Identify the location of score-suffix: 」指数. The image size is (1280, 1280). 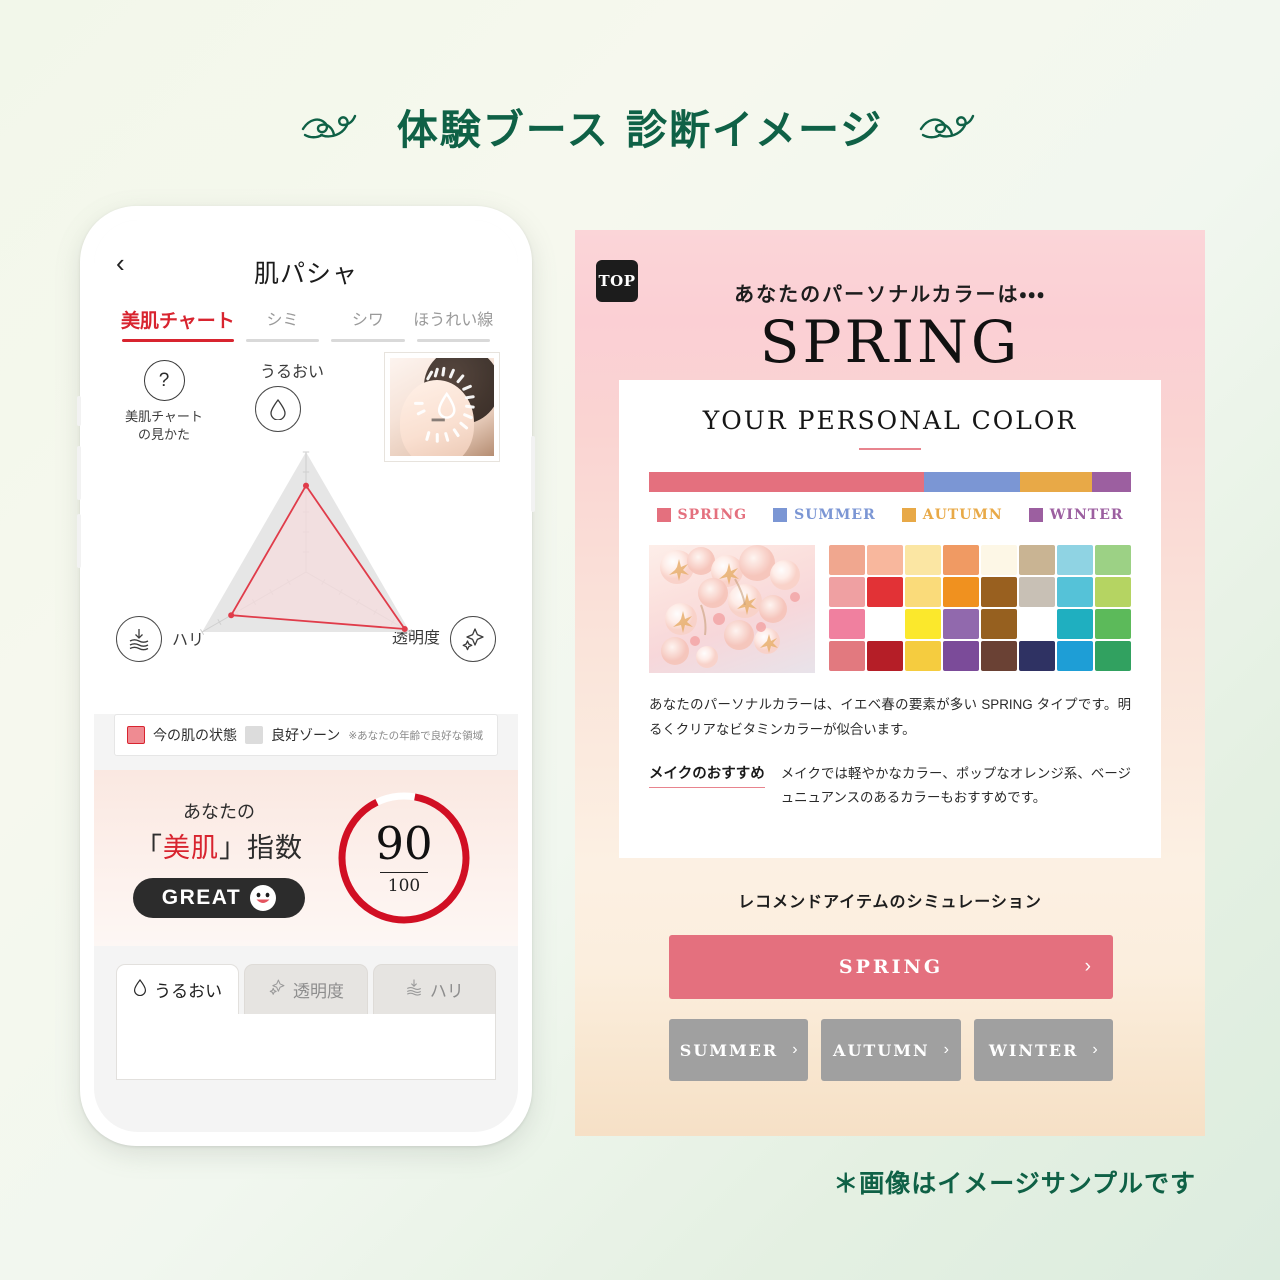
(261, 848).